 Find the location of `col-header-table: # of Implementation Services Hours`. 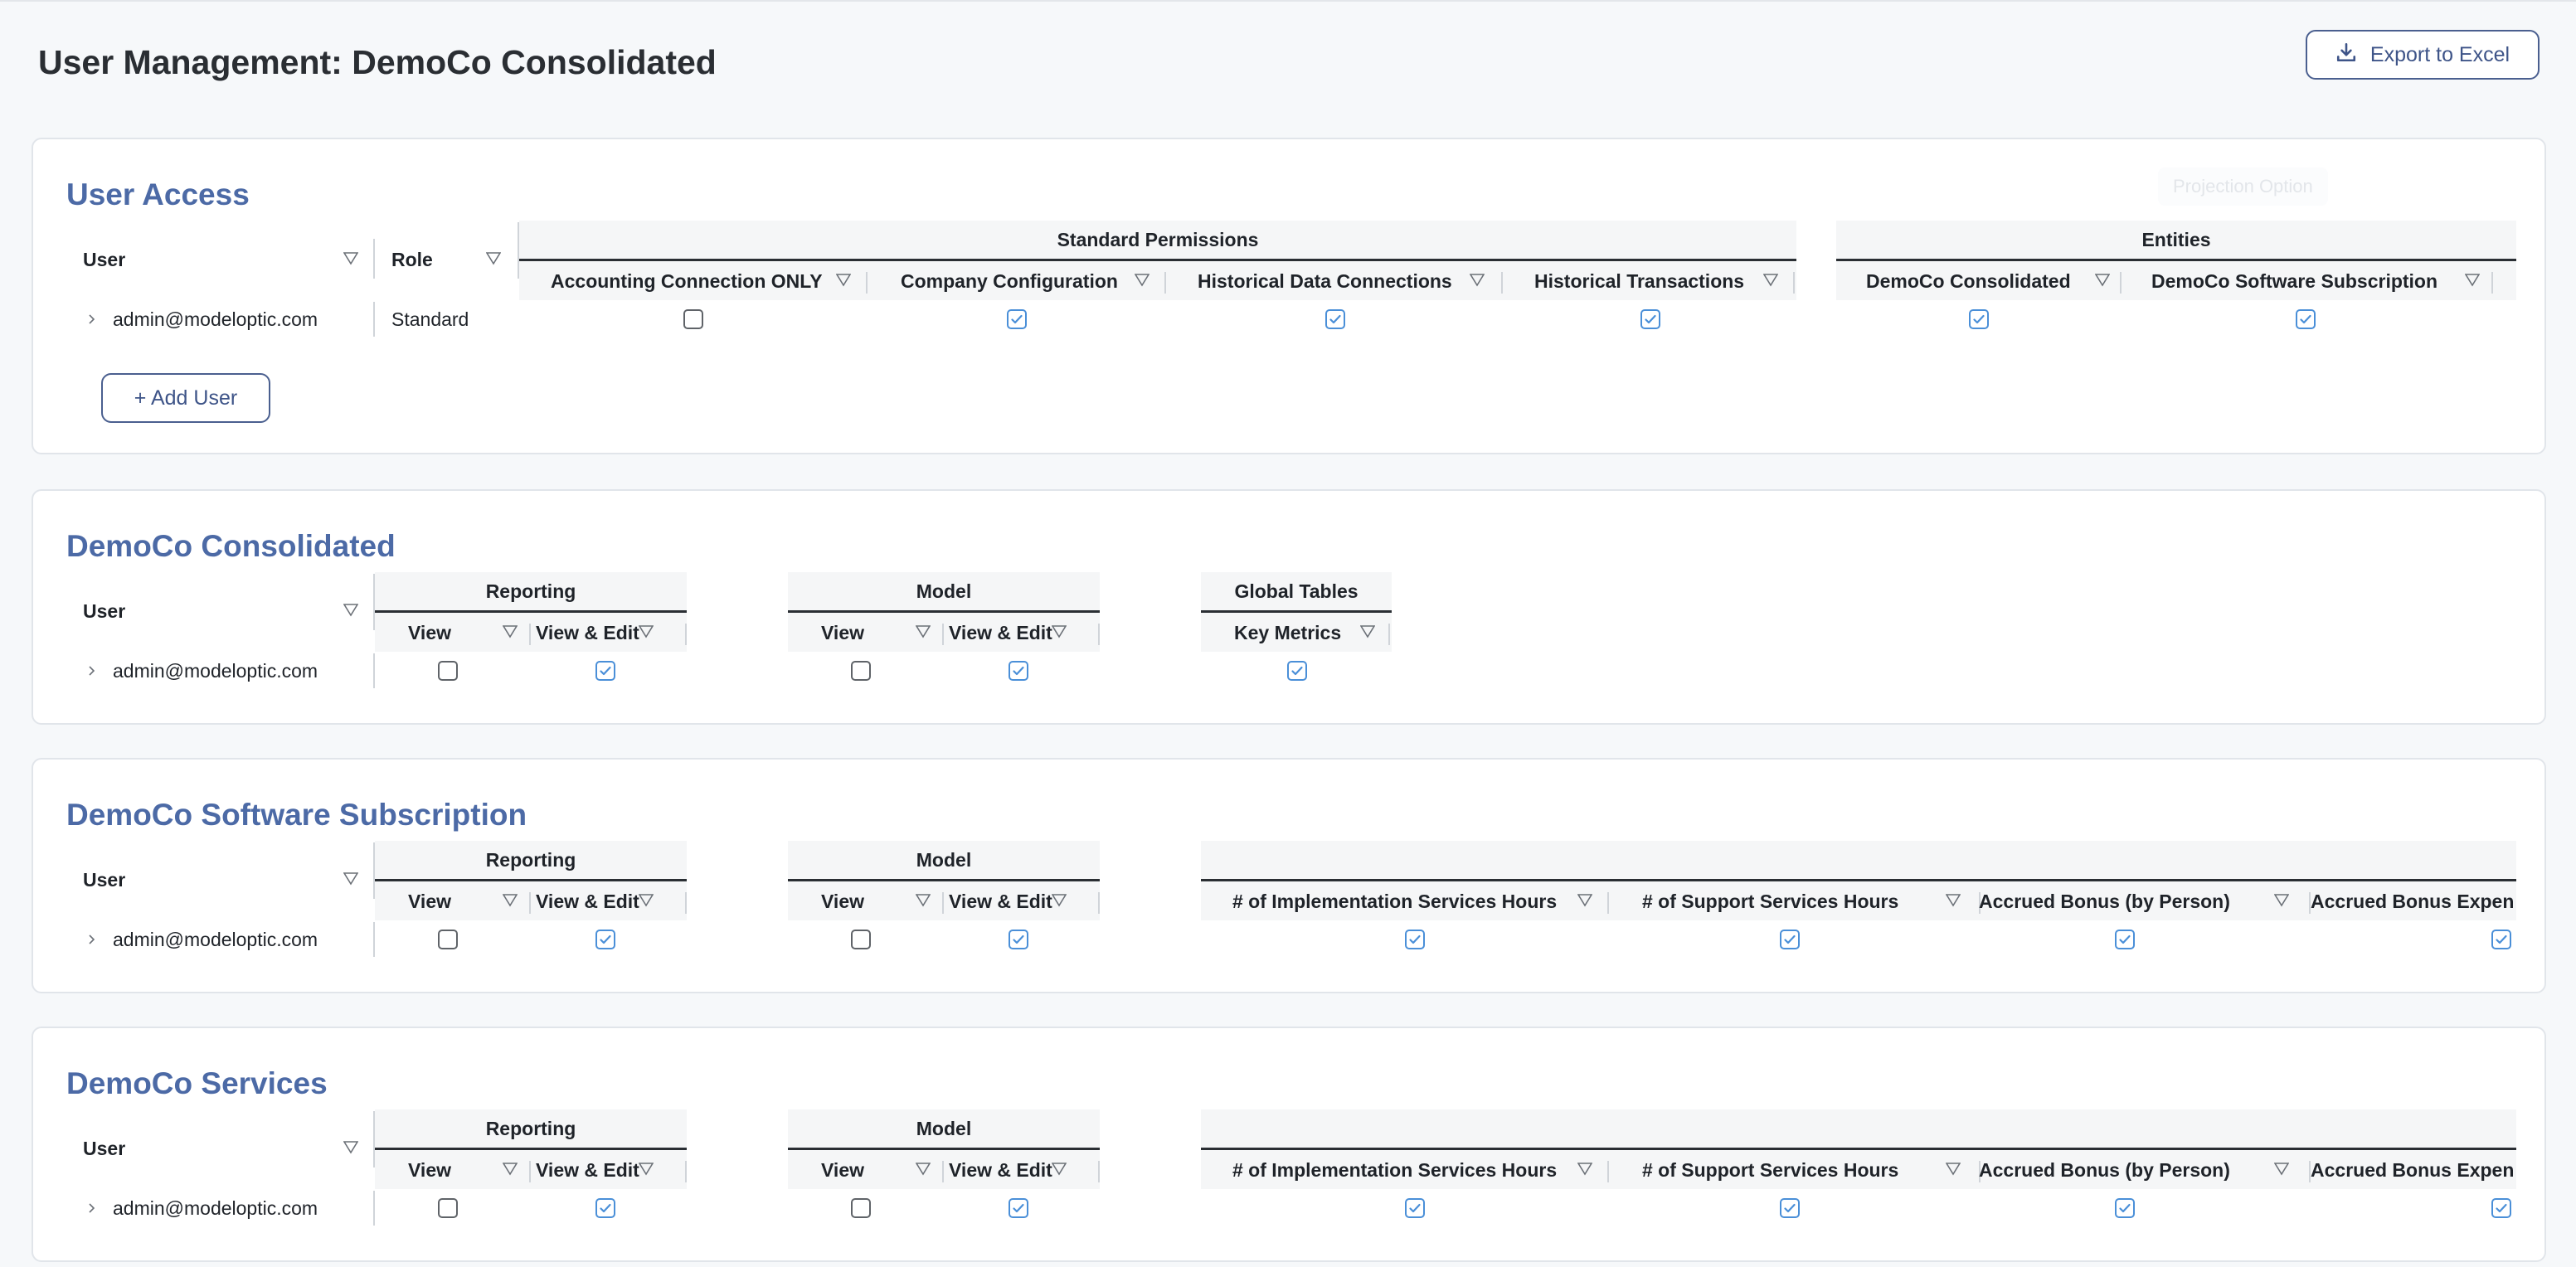

col-header-table: # of Implementation Services Hours is located at coordinates (1395, 901).